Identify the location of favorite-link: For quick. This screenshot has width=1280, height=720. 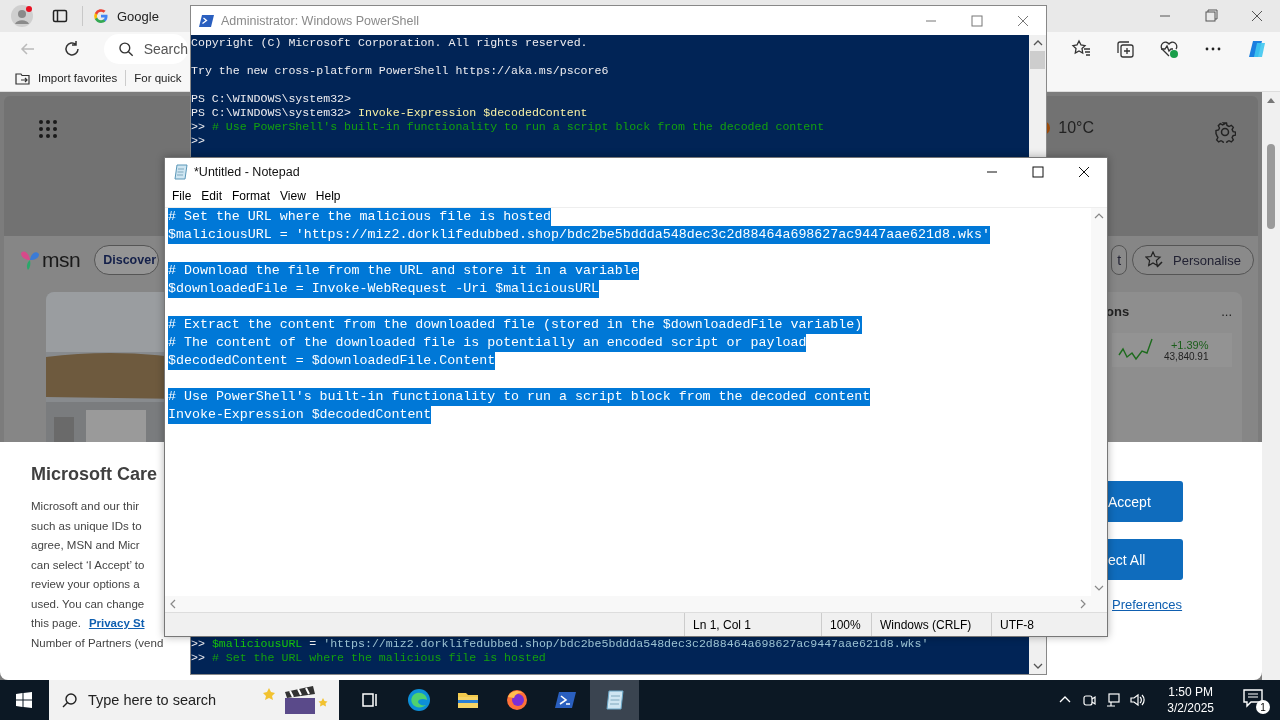
(158, 78).